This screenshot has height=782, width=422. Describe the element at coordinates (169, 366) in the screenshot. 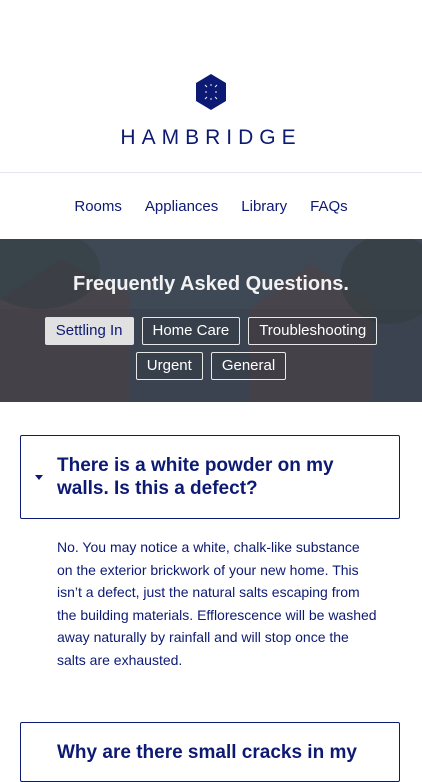

I see `filter-urgent: Urgent` at that location.